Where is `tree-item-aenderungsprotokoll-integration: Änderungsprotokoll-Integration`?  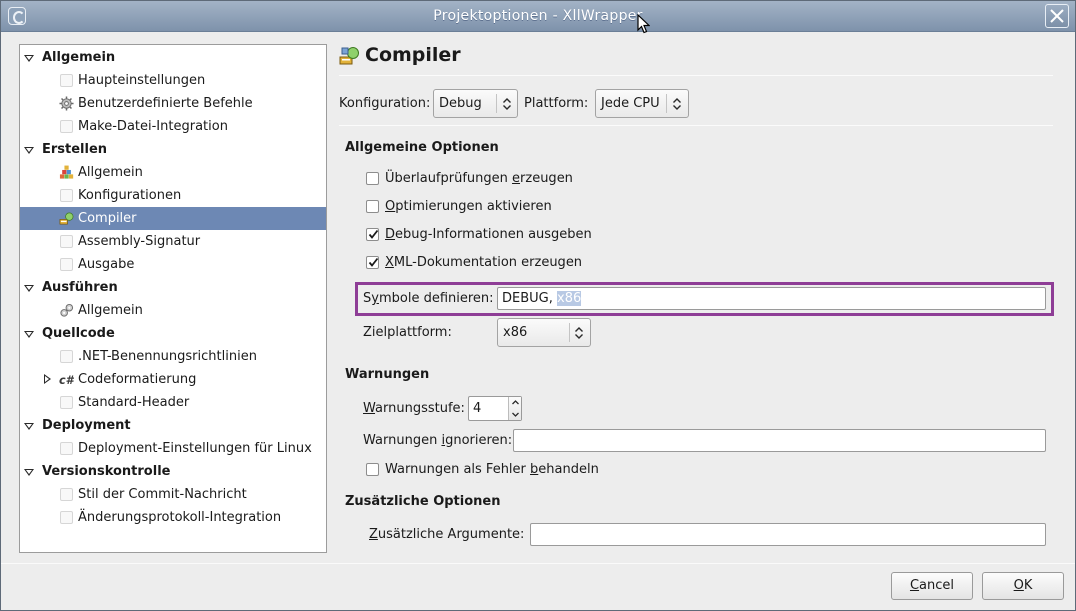
tree-item-aenderungsprotokoll-integration: Änderungsprotokoll-Integration is located at coordinates (173, 517).